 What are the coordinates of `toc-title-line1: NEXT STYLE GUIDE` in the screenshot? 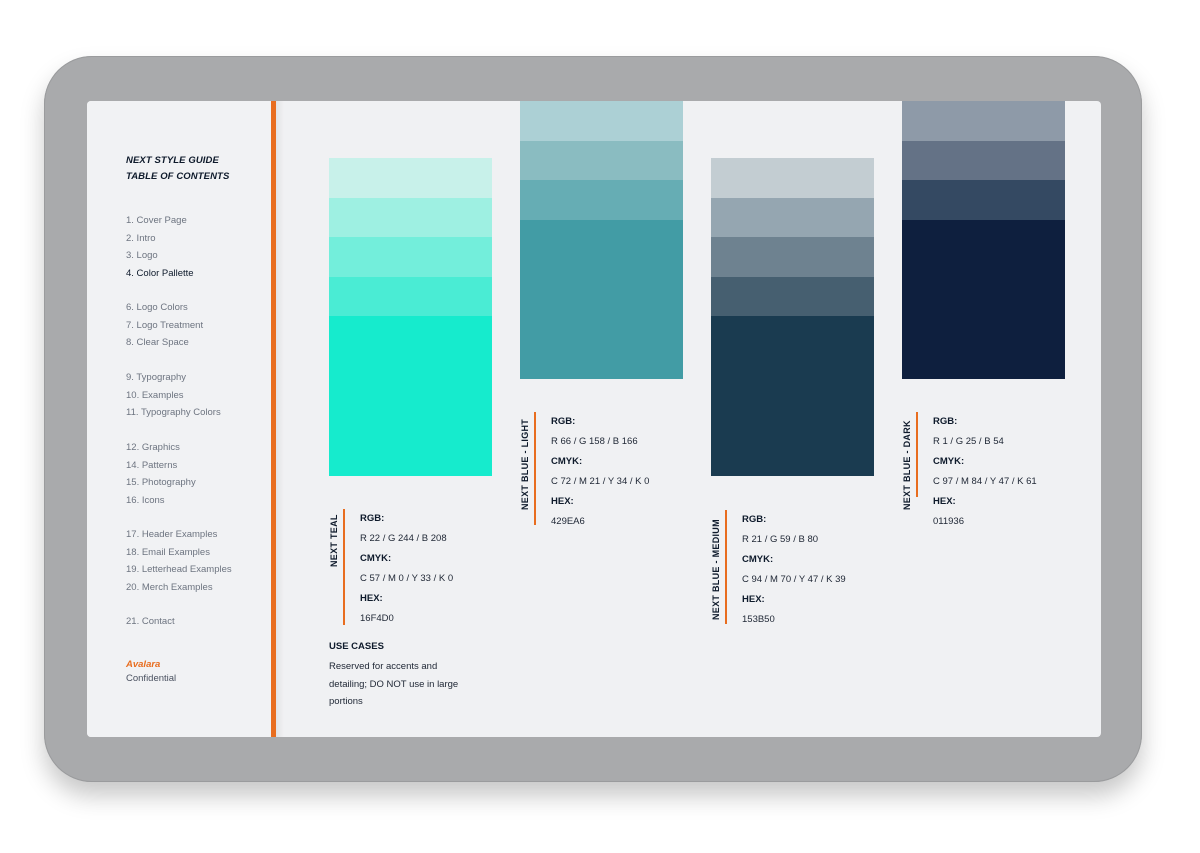 It's located at (172, 160).